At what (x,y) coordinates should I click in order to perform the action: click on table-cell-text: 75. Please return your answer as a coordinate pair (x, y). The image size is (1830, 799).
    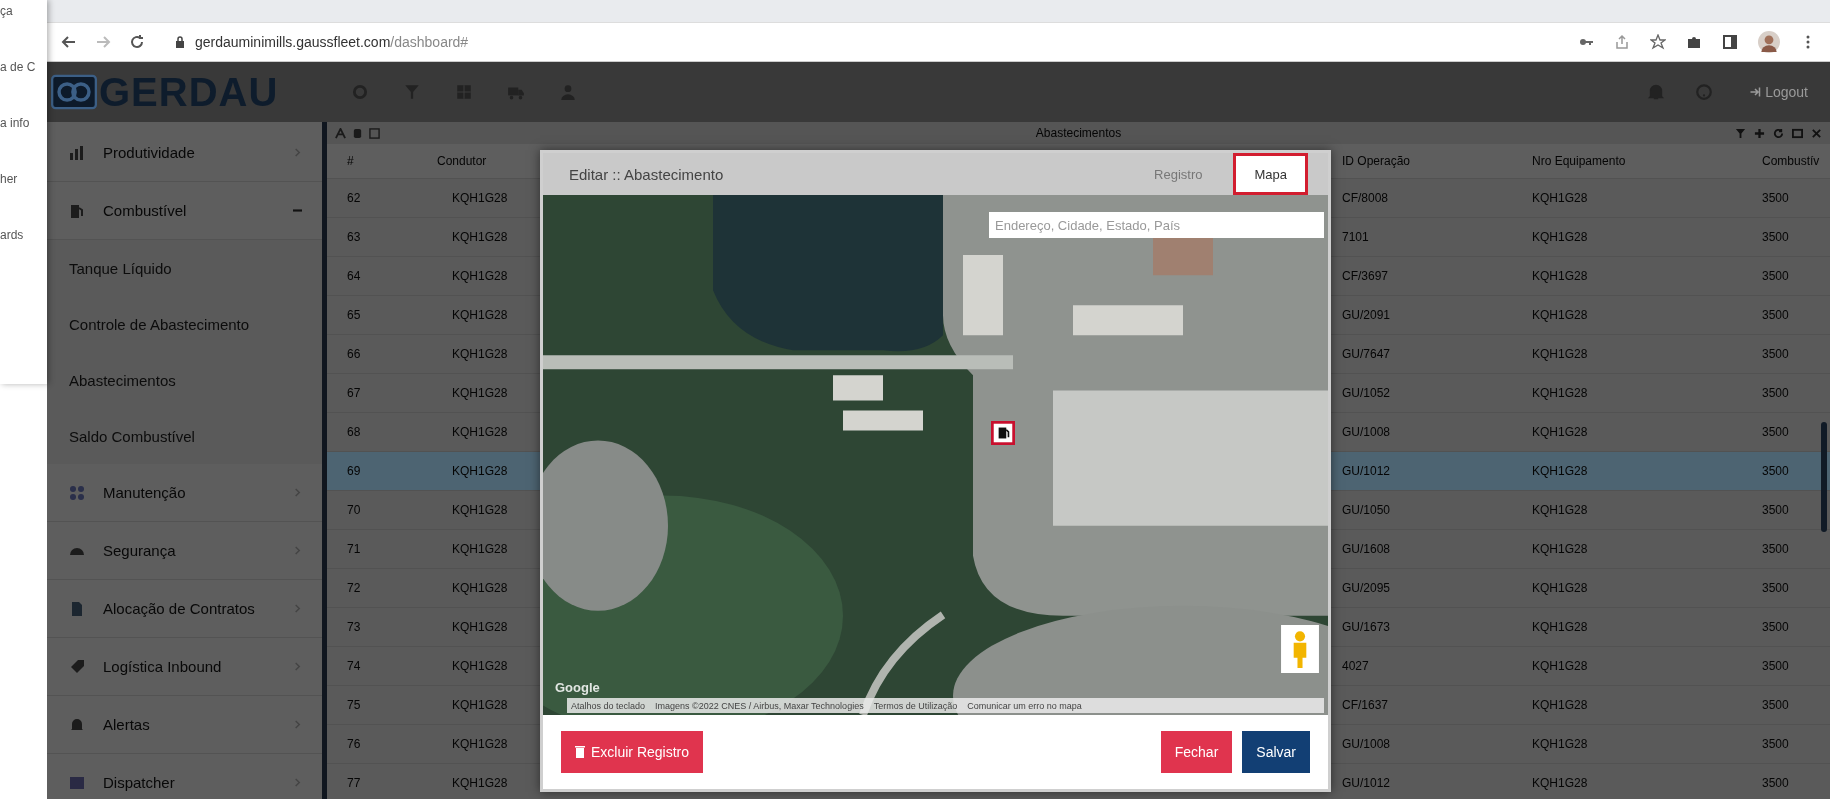
    Looking at the image, I should click on (354, 705).